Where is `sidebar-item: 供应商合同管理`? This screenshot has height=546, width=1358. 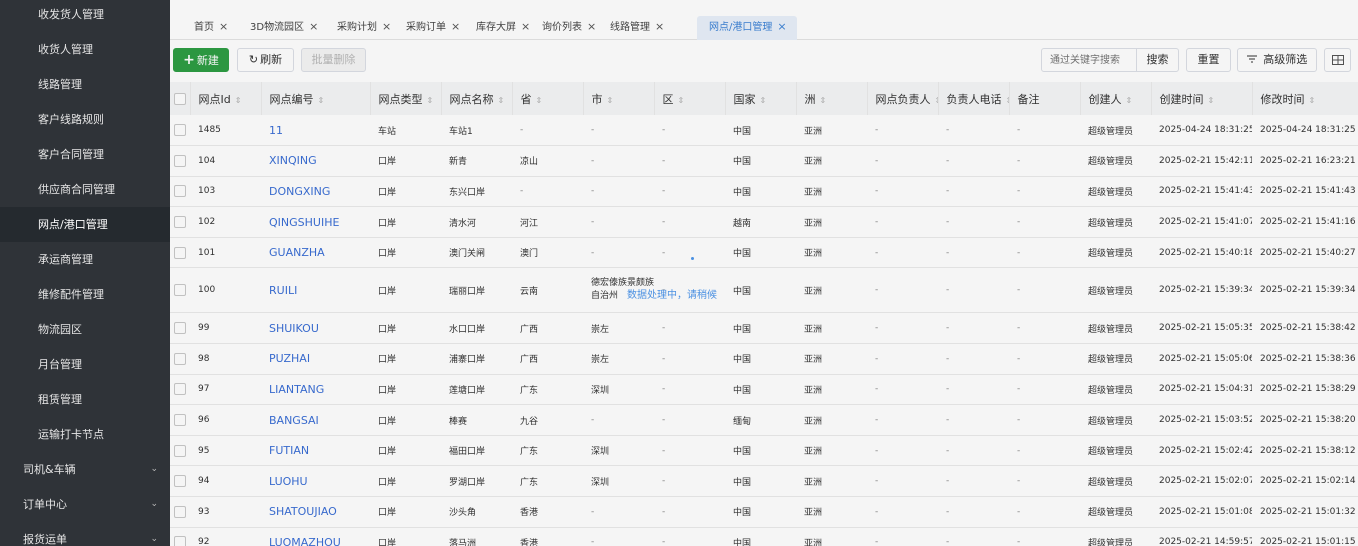 sidebar-item: 供应商合同管理 is located at coordinates (85, 189).